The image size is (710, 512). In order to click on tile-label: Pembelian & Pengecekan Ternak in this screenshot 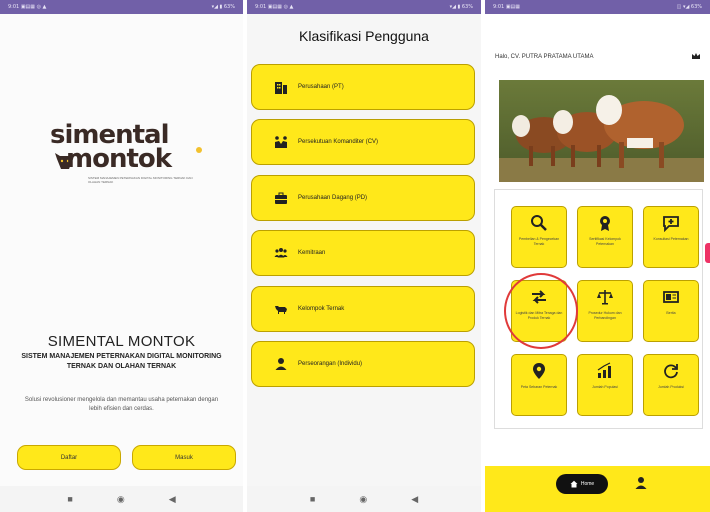, I will do `click(539, 241)`.